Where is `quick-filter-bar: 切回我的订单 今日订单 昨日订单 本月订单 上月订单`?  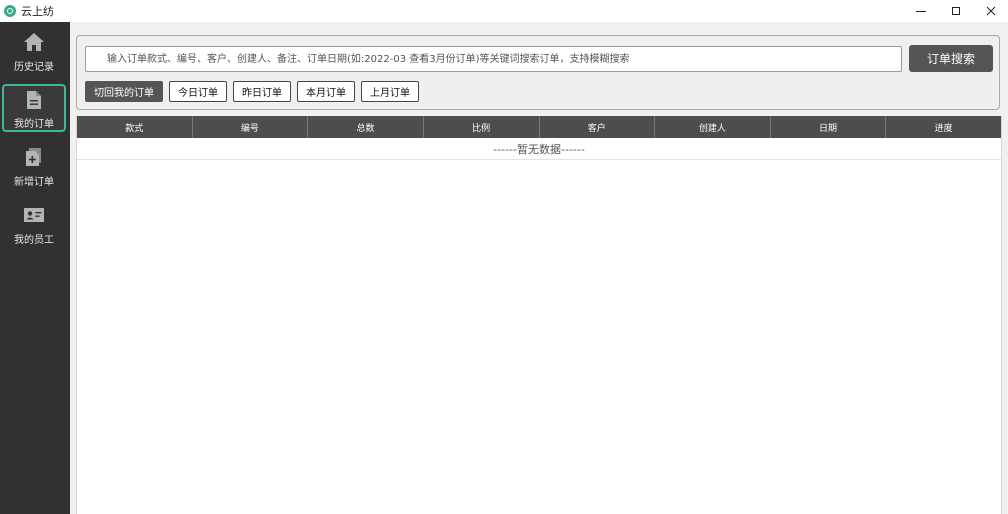
quick-filter-bar: 切回我的订单 今日订单 昨日订单 本月订单 上月订单 is located at coordinates (255, 91).